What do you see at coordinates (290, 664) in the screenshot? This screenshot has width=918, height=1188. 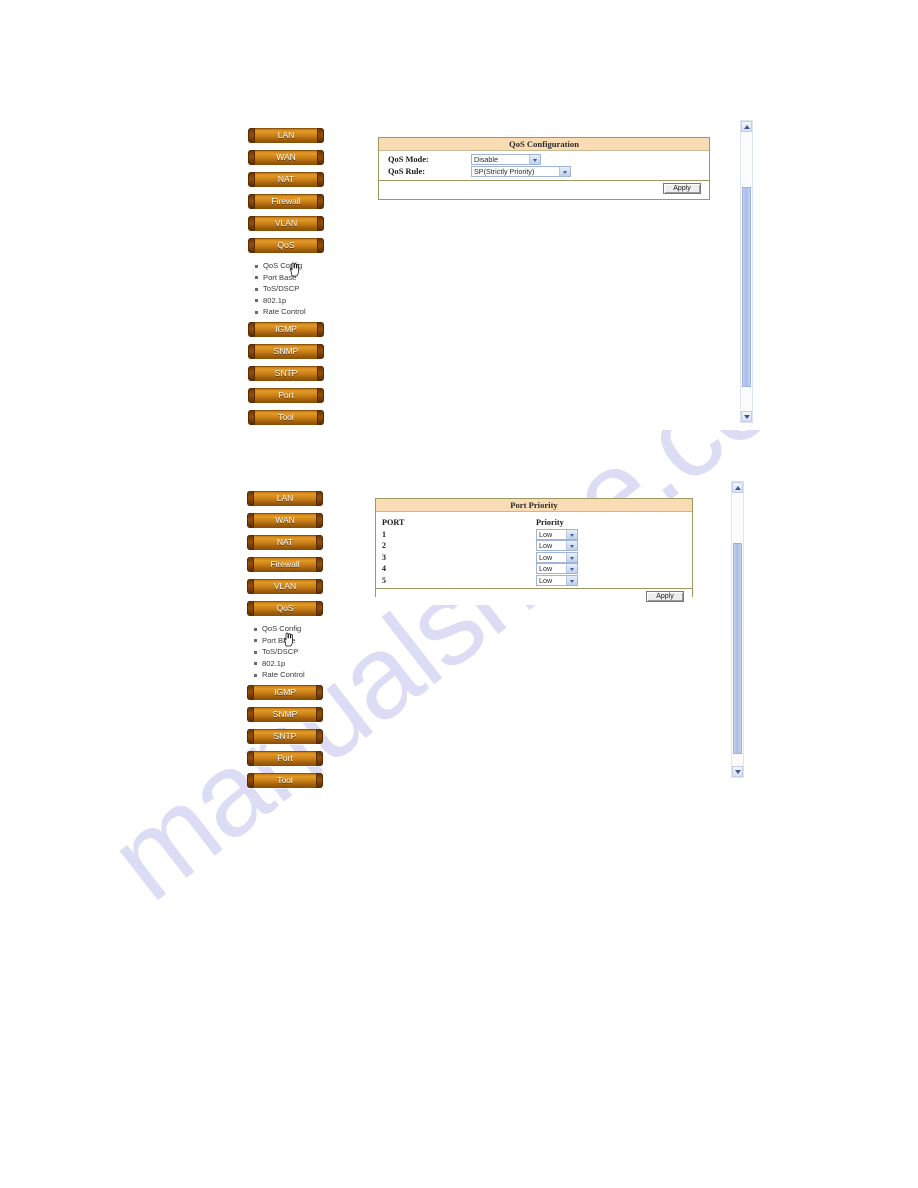 I see `submenu-item-802-1p: 802.1p` at bounding box center [290, 664].